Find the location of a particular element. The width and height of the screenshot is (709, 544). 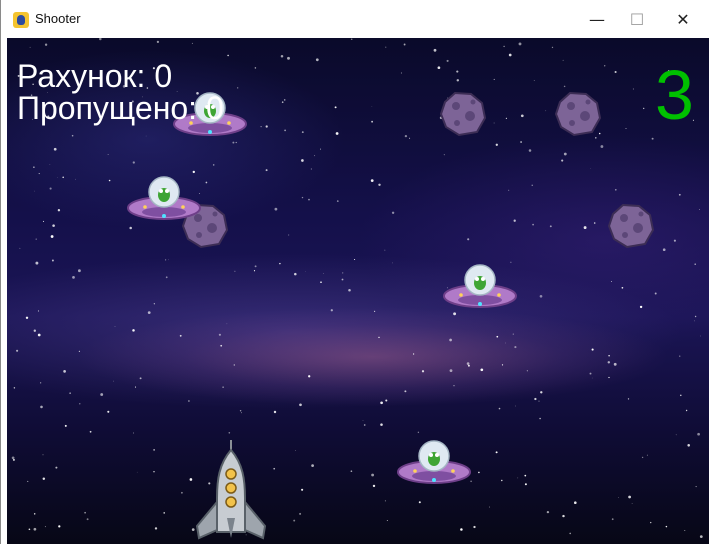

maximize-button: ☐ is located at coordinates (637, 19).